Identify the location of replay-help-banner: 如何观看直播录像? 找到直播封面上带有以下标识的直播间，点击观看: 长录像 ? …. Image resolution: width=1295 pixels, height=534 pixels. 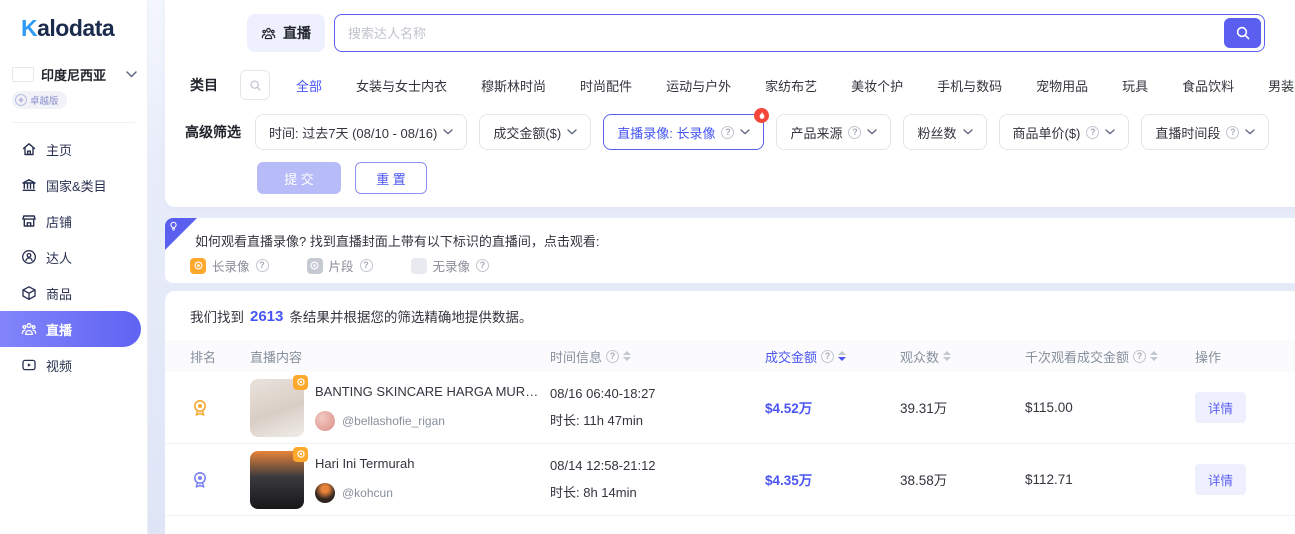
(730, 250).